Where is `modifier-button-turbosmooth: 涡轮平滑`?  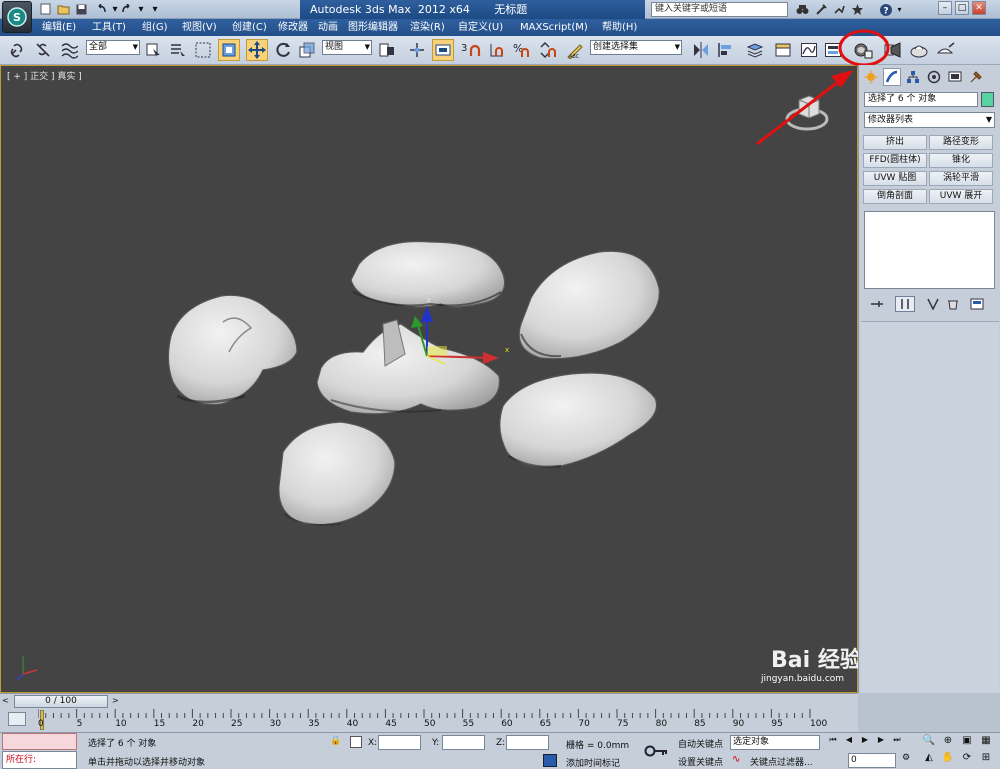
modifier-button-turbosmooth: 涡轮平滑 is located at coordinates (961, 178).